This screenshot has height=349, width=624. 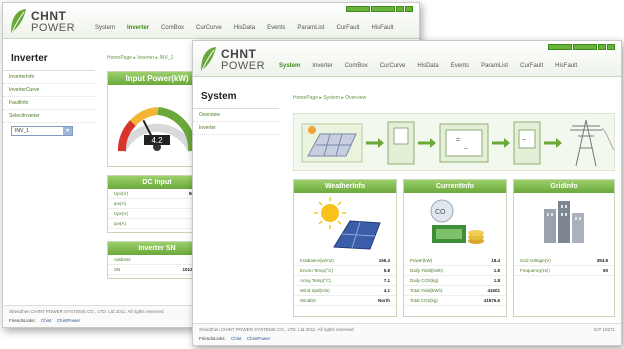 What do you see at coordinates (424, 280) in the screenshot?
I see `row-label: Daily CO2(kg)` at bounding box center [424, 280].